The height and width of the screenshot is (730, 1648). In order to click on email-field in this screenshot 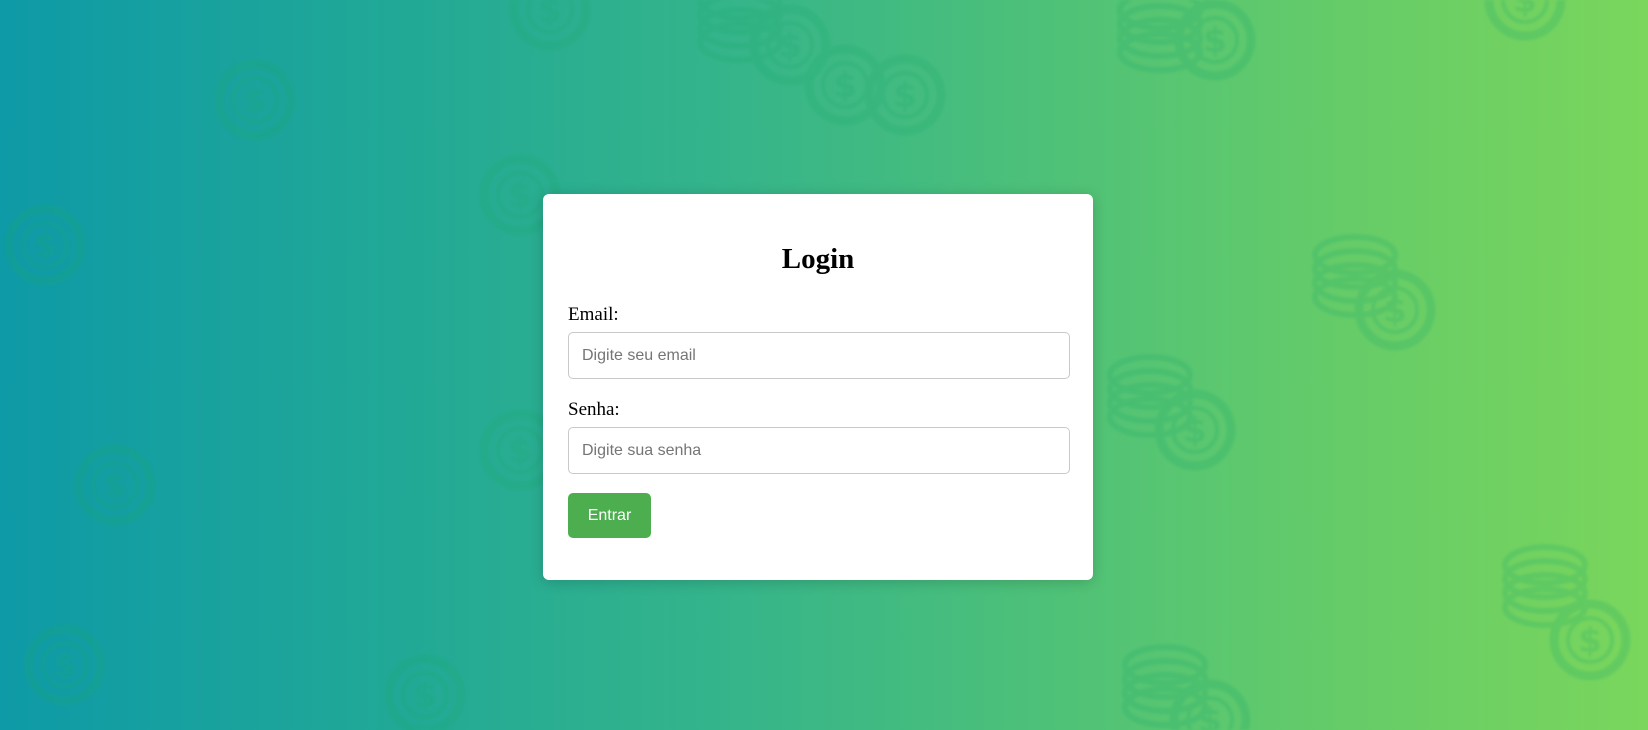, I will do `click(819, 355)`.